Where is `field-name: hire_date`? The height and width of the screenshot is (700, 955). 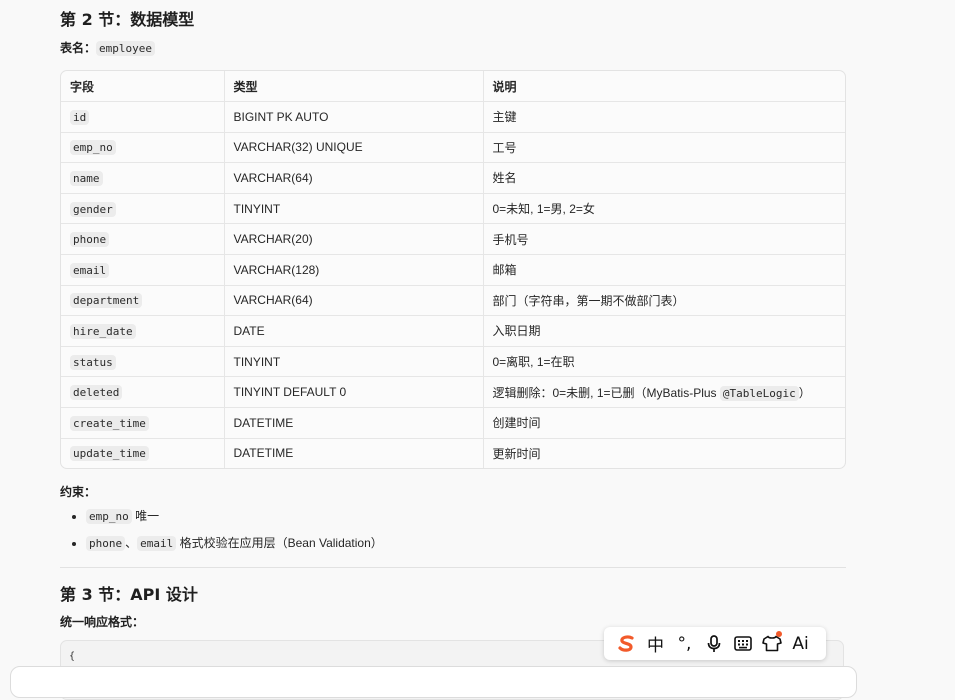 field-name: hire_date is located at coordinates (103, 331).